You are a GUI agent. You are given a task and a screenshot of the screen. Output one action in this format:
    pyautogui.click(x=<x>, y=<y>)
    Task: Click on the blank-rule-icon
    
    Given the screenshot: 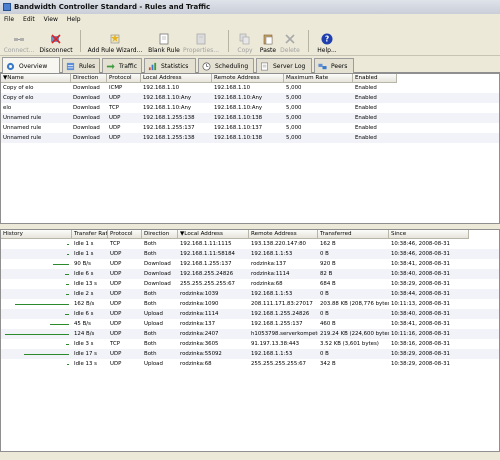 What is the action you would take?
    pyautogui.click(x=164, y=39)
    